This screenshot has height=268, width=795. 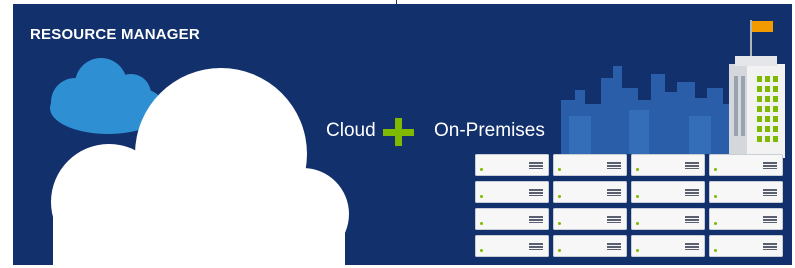 I want to click on on-premises-label: On-Premises, so click(x=489, y=130).